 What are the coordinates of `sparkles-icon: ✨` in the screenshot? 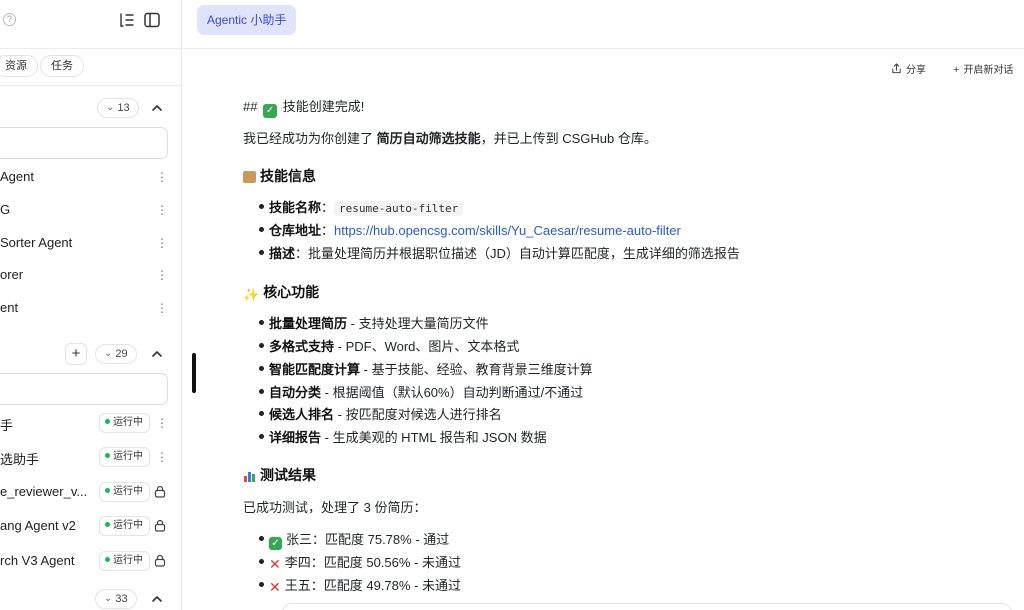 It's located at (251, 294).